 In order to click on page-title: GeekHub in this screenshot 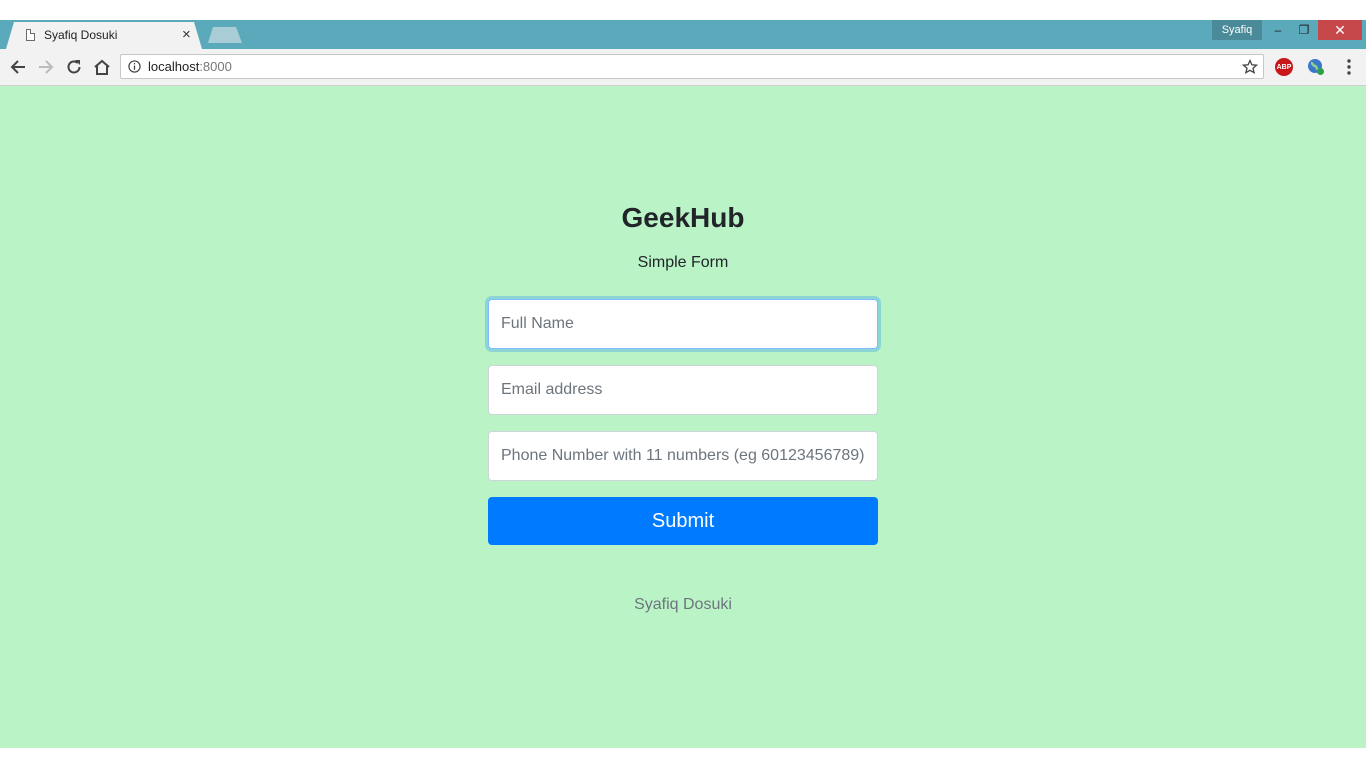, I will do `click(683, 217)`.